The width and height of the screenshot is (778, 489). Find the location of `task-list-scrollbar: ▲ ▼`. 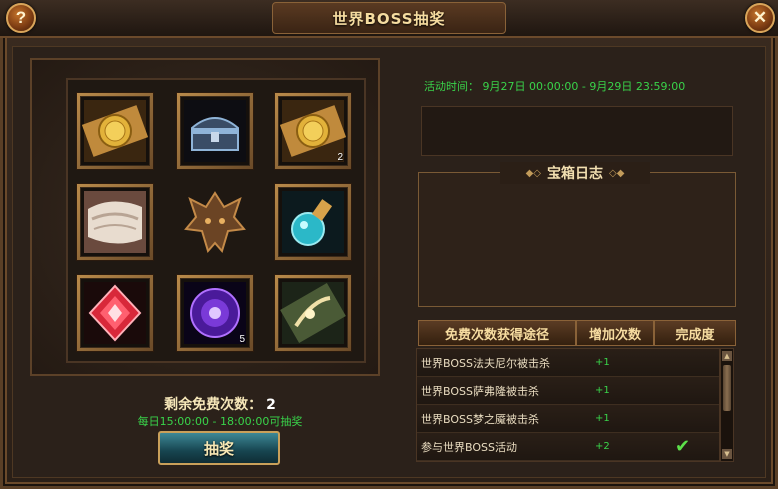

task-list-scrollbar: ▲ ▼ is located at coordinates (727, 405).